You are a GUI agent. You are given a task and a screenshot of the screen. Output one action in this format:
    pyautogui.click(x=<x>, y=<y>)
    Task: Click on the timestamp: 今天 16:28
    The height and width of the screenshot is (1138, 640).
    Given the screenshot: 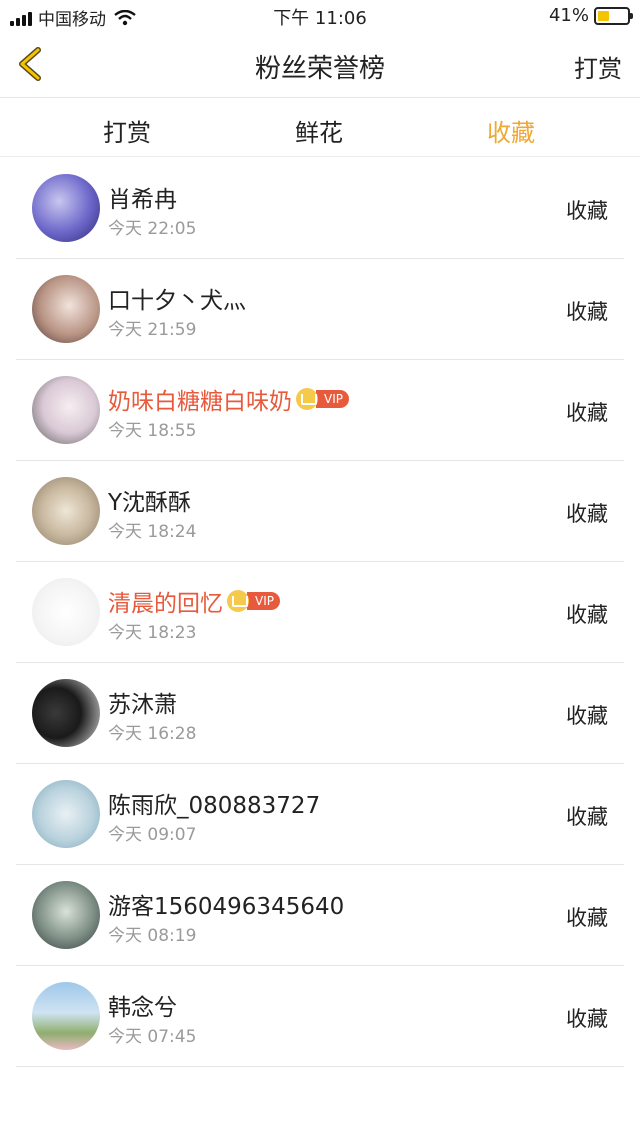 What is the action you would take?
    pyautogui.click(x=152, y=734)
    